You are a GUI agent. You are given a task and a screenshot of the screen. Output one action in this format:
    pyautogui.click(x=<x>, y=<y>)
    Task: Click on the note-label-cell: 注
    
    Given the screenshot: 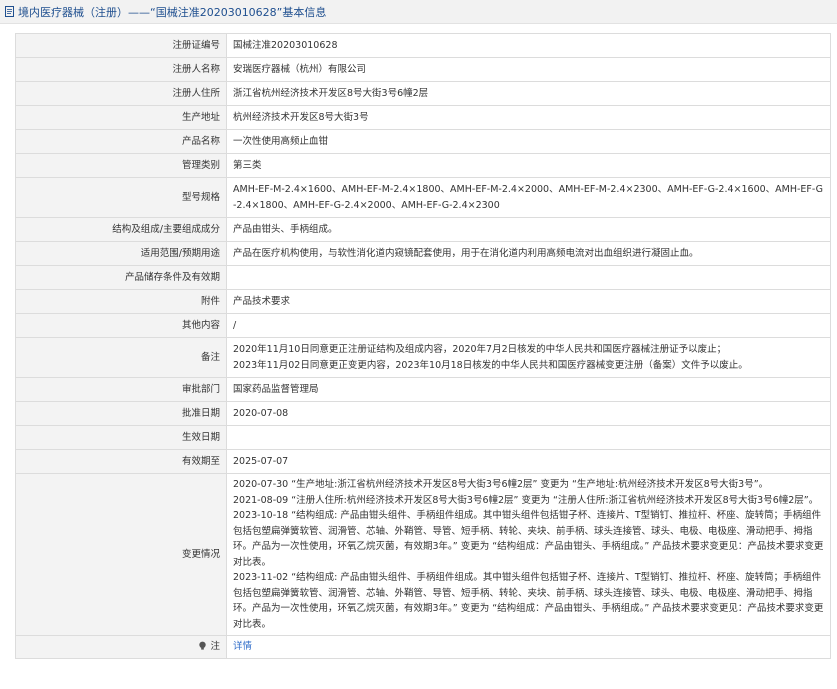 What is the action you would take?
    pyautogui.click(x=121, y=647)
    